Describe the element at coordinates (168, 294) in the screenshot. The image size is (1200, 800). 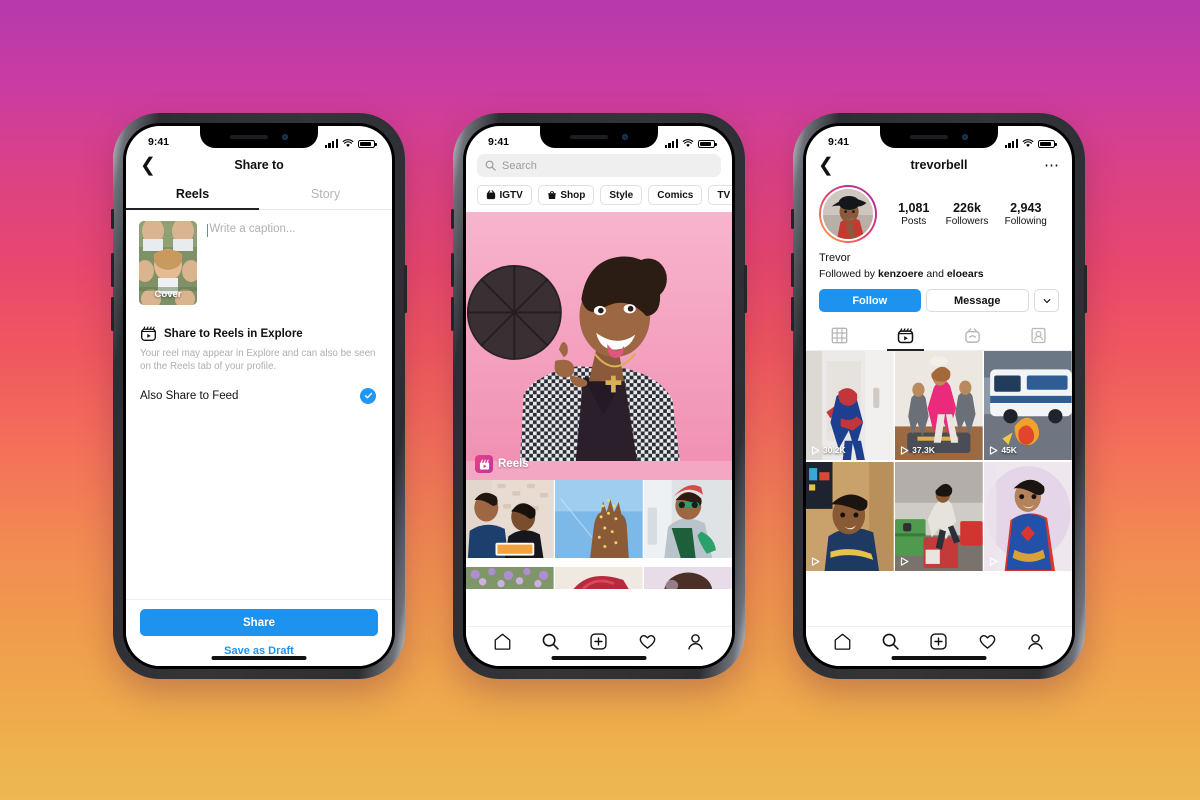
I see `cover-label: Cover` at that location.